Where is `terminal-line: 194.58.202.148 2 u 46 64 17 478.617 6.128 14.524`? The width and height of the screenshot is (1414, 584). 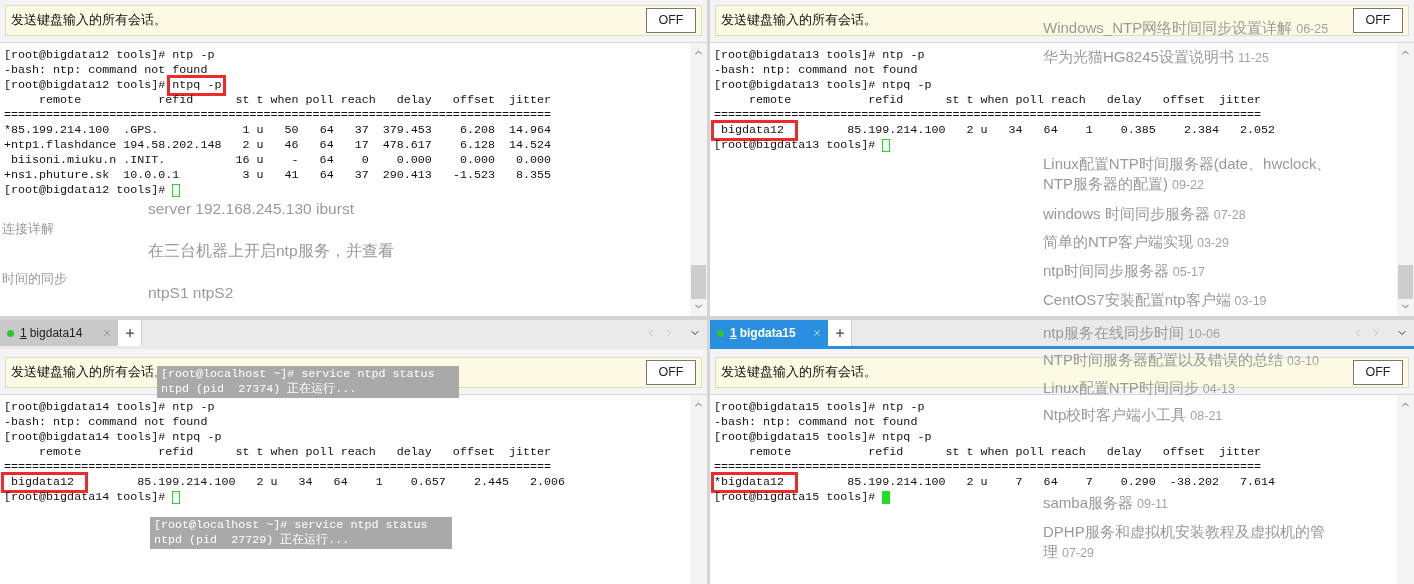
terminal-line: 194.58.202.148 2 u 46 64 17 478.617 6.128 14.524 is located at coordinates (337, 145).